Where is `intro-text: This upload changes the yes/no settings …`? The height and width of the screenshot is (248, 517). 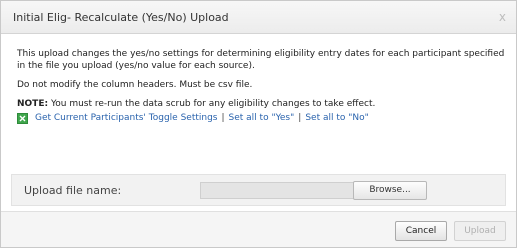
intro-text: This upload changes the yes/no settings … is located at coordinates (261, 60).